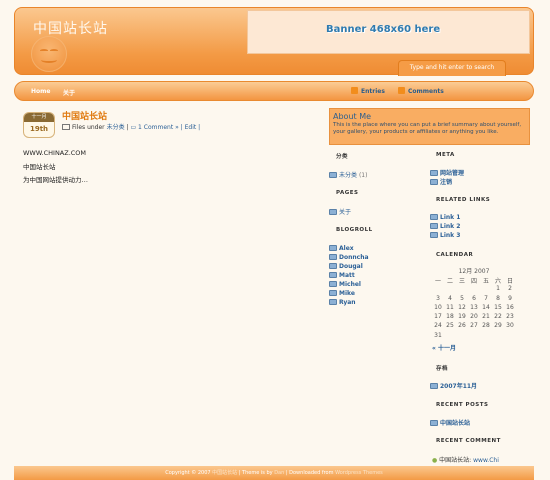 The height and width of the screenshot is (480, 550). I want to click on recent-post-link: 中国站长站, so click(450, 422).